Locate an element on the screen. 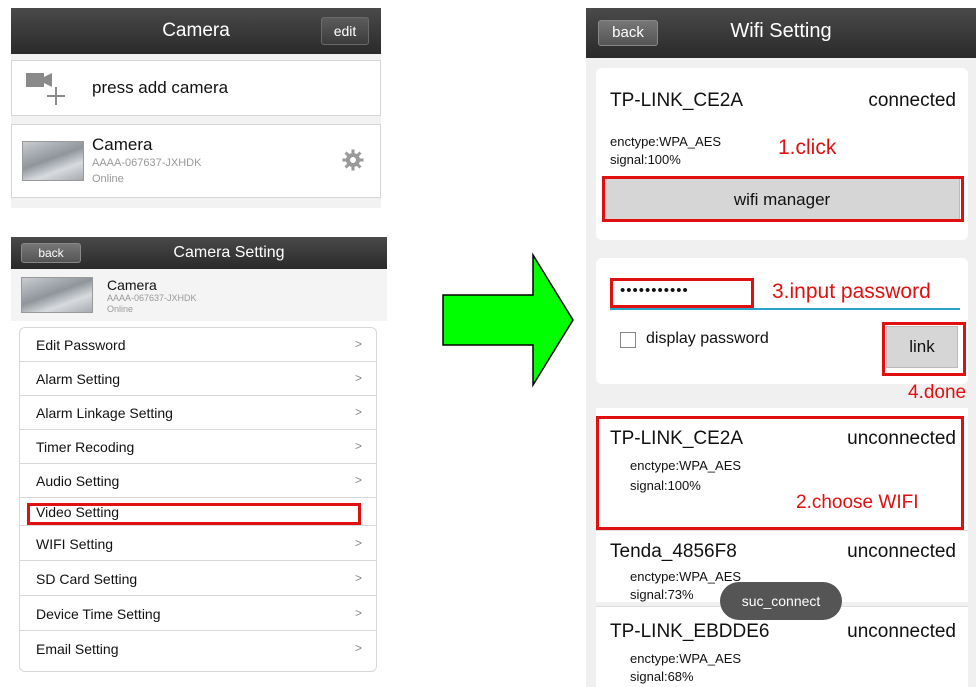 The width and height of the screenshot is (977, 687). wifi-setting-title: Wifi Setting is located at coordinates (781, 31).